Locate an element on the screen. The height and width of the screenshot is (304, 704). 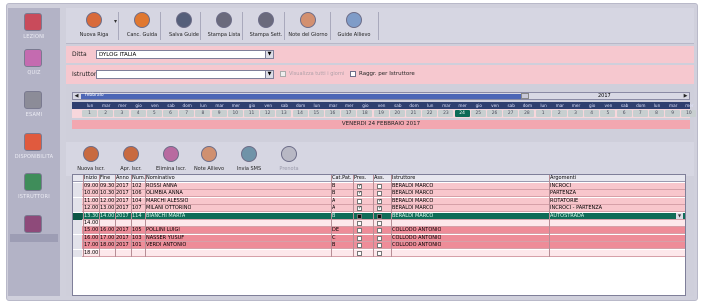
note-allievo-button: Note Allievo is located at coordinates (209, 160).